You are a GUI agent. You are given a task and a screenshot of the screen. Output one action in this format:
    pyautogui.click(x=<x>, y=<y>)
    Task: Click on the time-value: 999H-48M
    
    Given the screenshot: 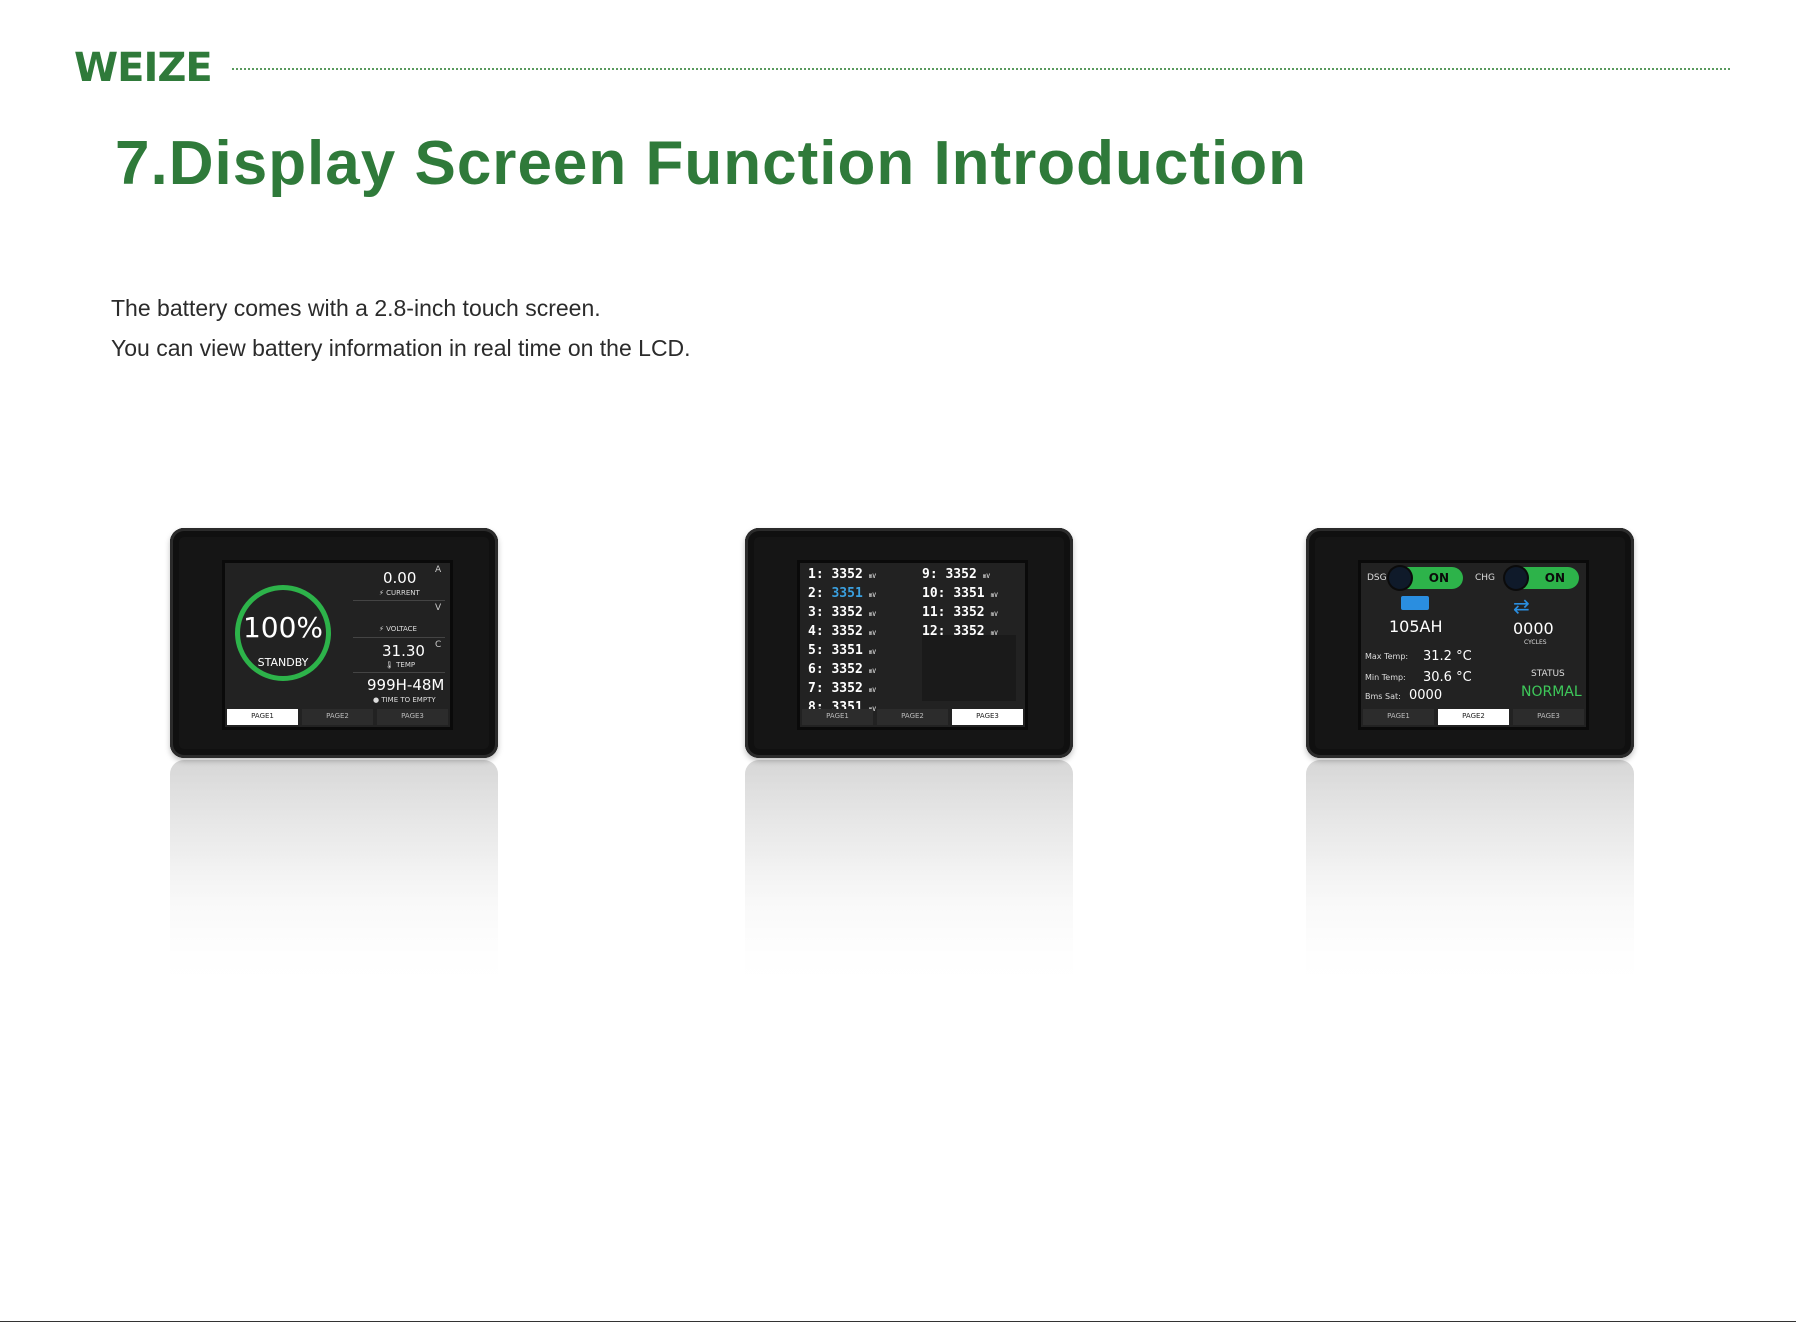 What is the action you would take?
    pyautogui.click(x=406, y=685)
    